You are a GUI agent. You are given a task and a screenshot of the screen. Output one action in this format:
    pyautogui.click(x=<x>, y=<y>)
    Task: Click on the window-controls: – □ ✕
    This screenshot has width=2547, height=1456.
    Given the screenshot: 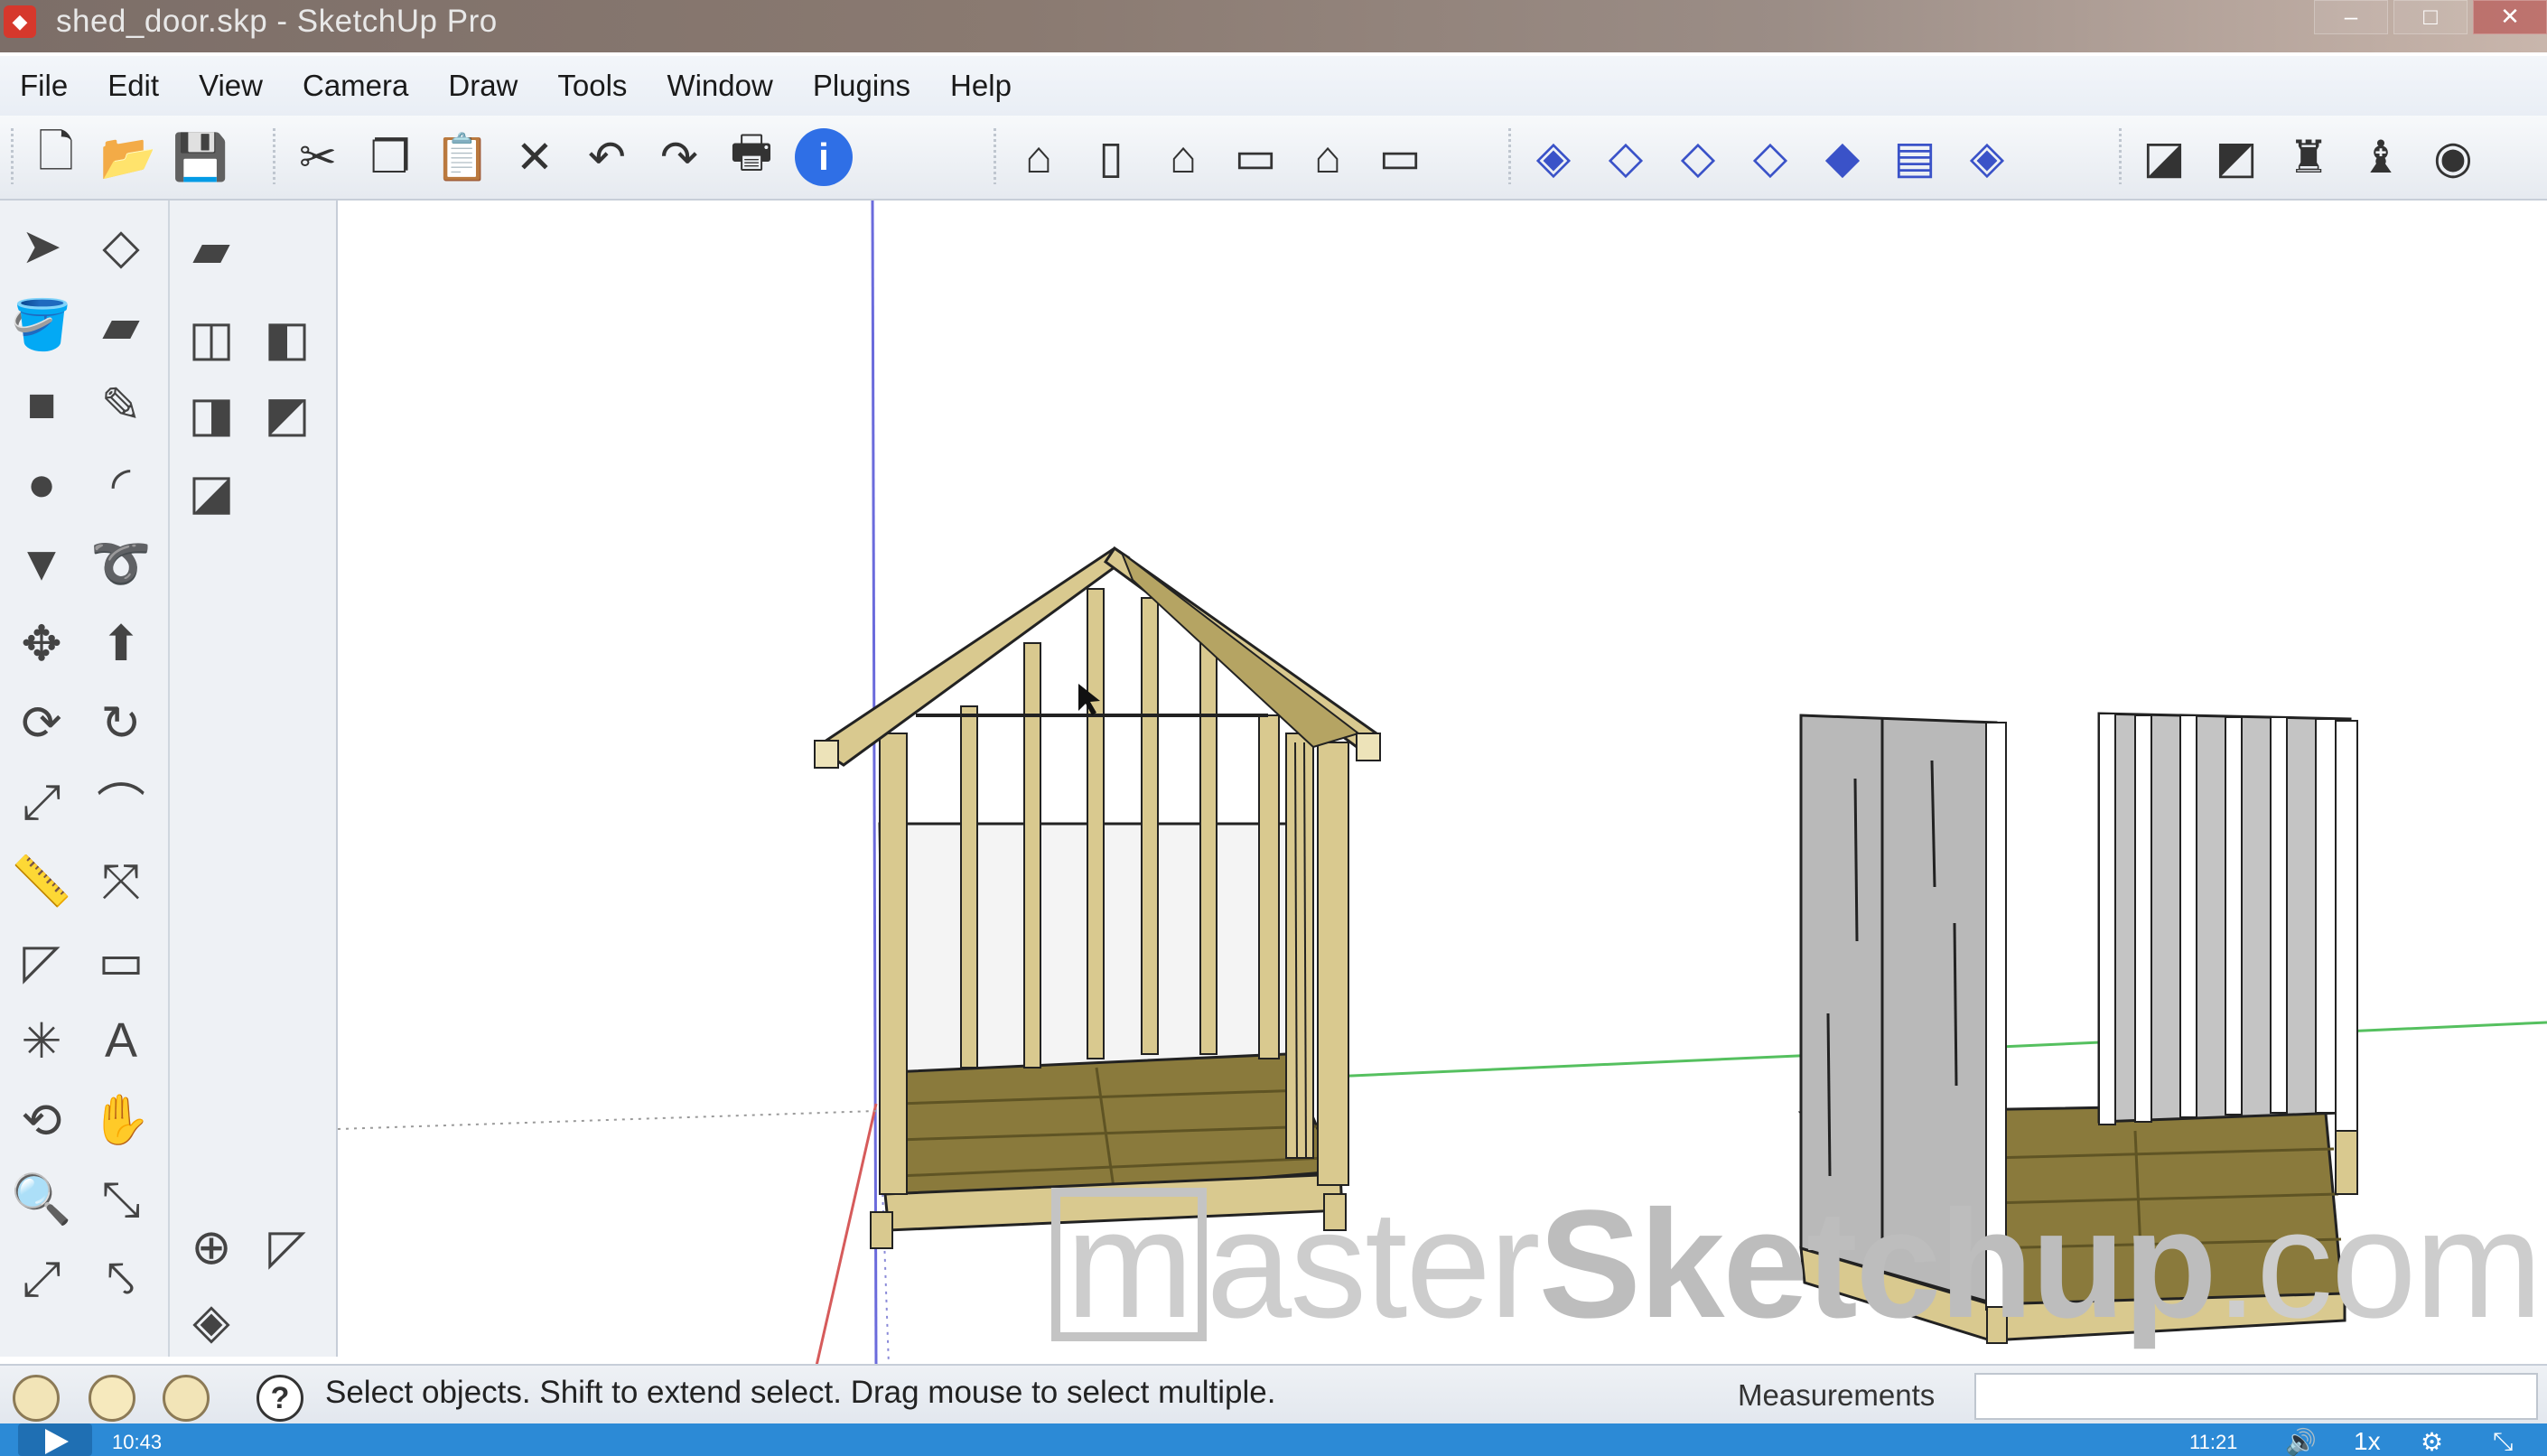 What is the action you would take?
    pyautogui.click(x=2428, y=18)
    